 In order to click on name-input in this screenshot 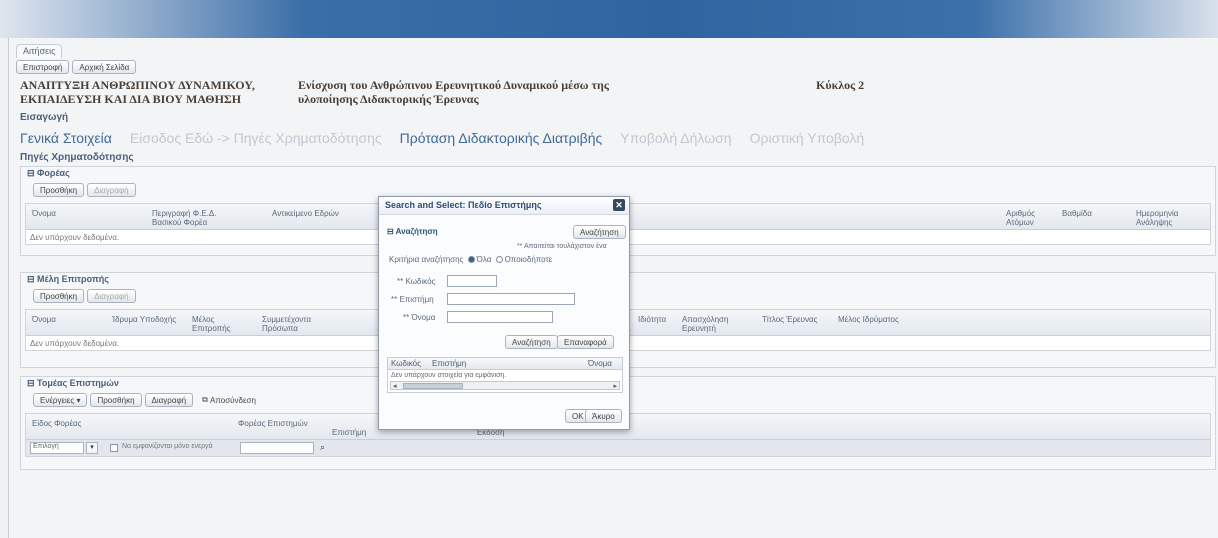, I will do `click(500, 317)`.